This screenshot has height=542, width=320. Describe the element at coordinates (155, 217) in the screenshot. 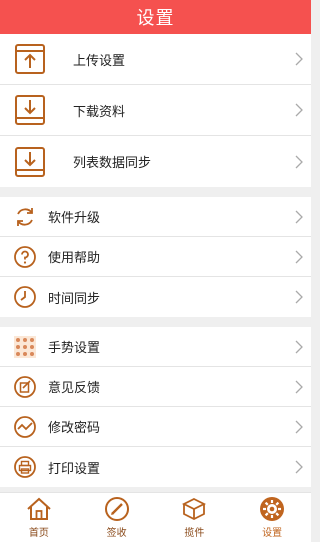

I see `settings-item-upgrade: 软件升级` at that location.